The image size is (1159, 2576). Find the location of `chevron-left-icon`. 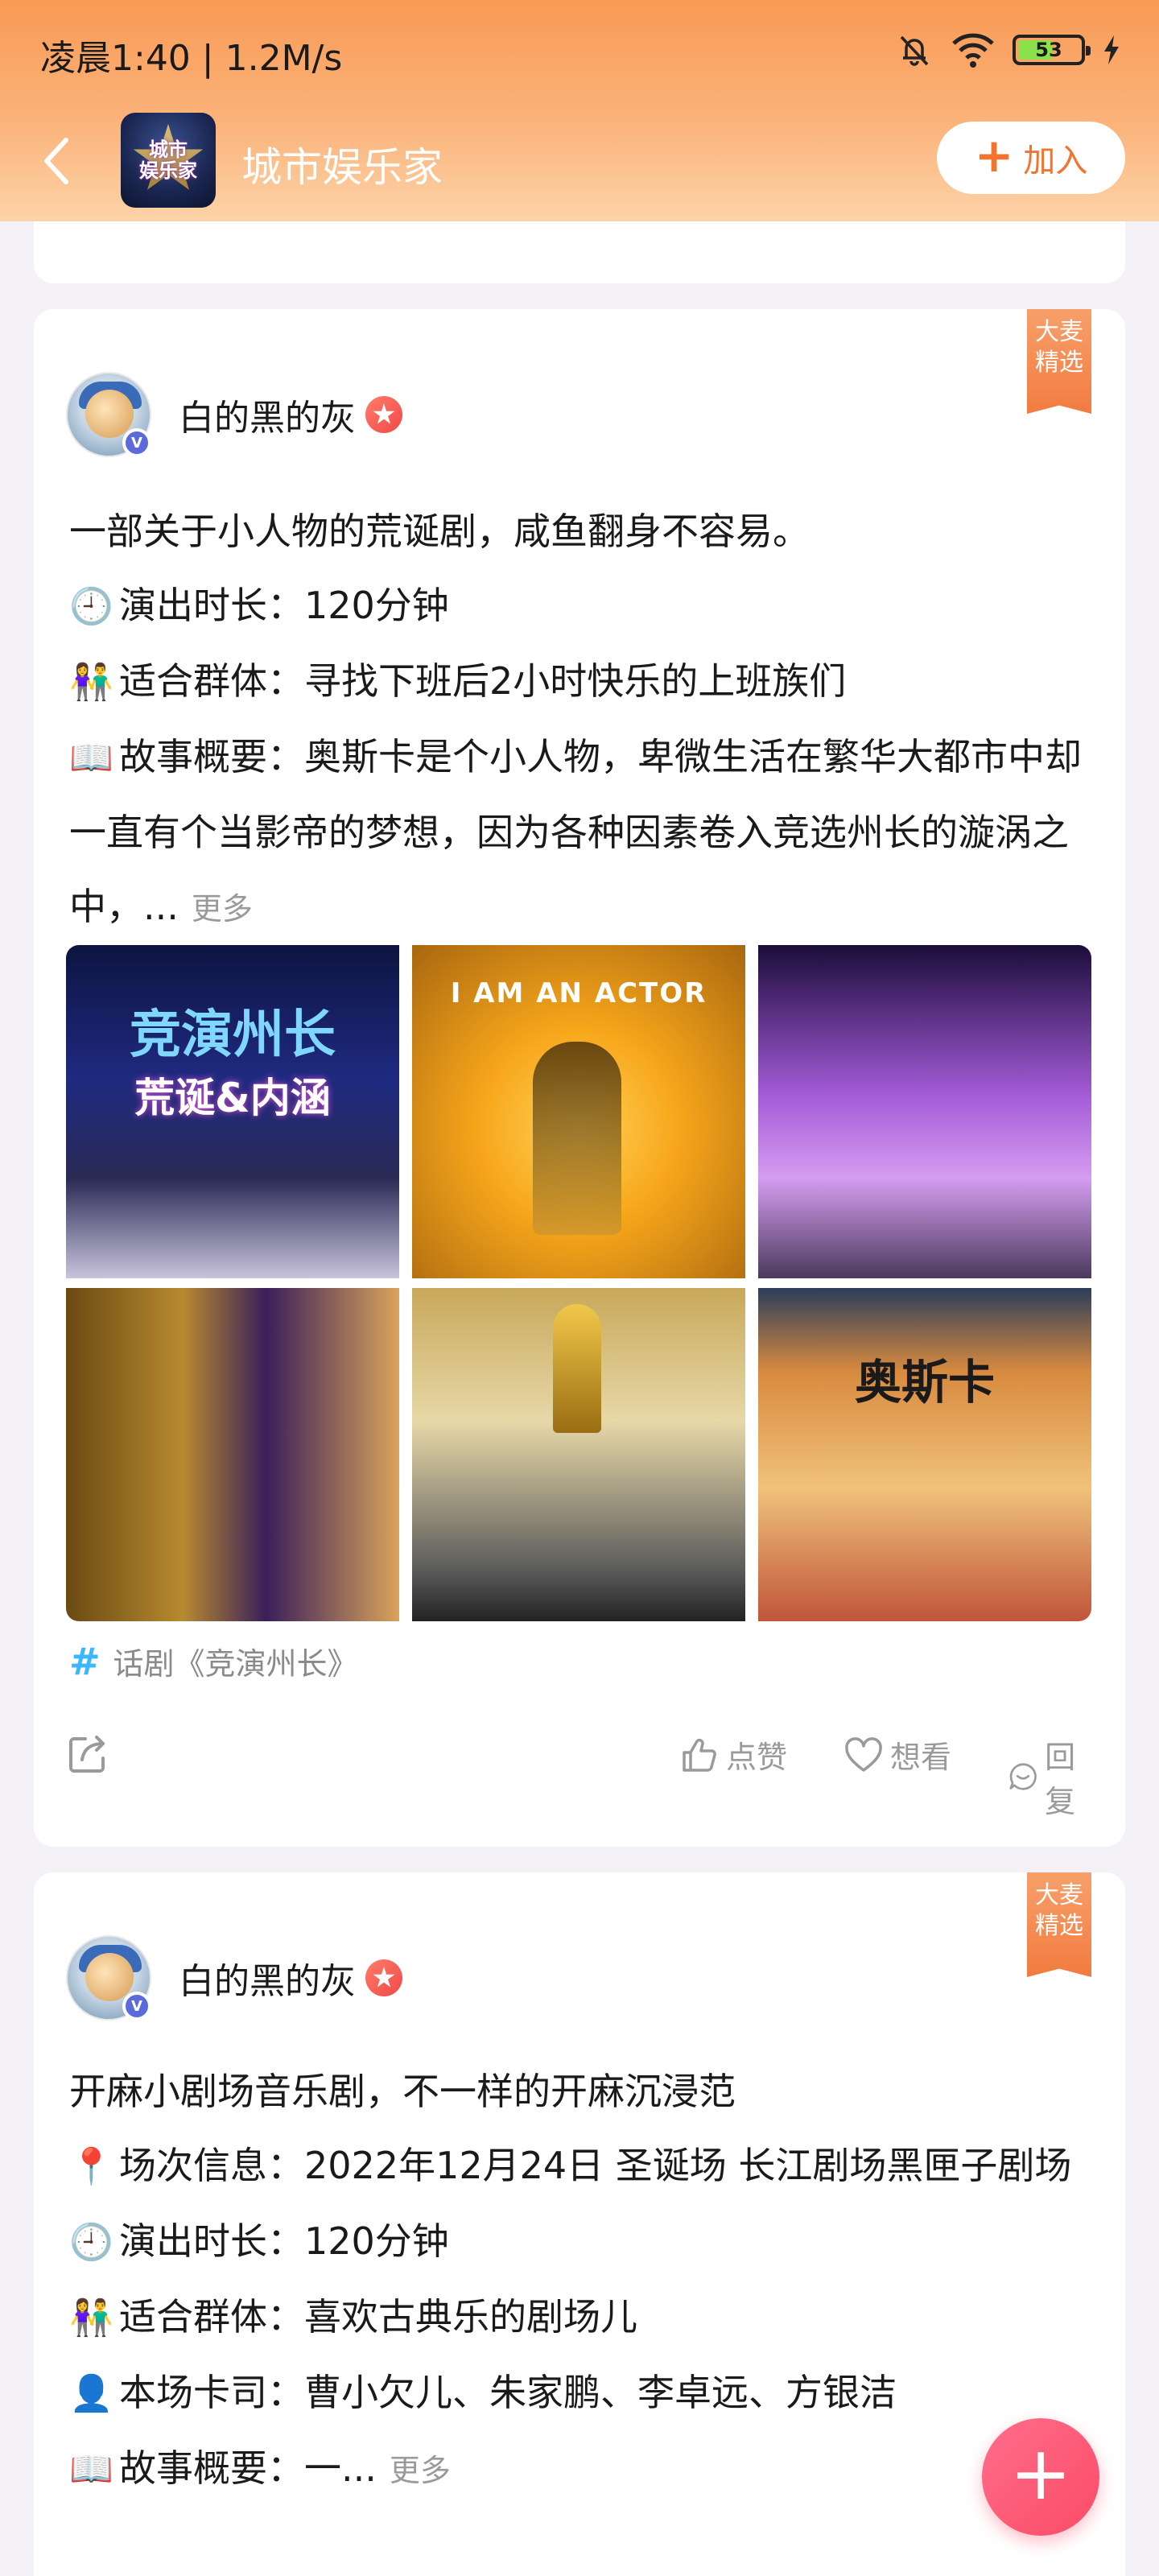

chevron-left-icon is located at coordinates (56, 161).